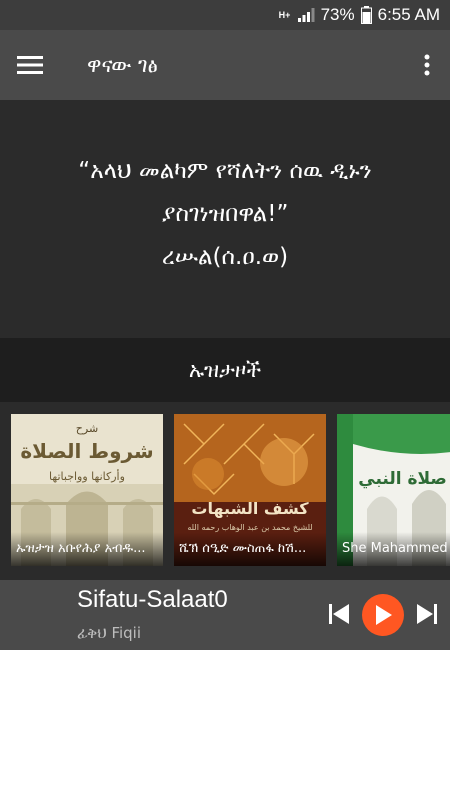  What do you see at coordinates (306, 15) in the screenshot?
I see `signal-icon` at bounding box center [306, 15].